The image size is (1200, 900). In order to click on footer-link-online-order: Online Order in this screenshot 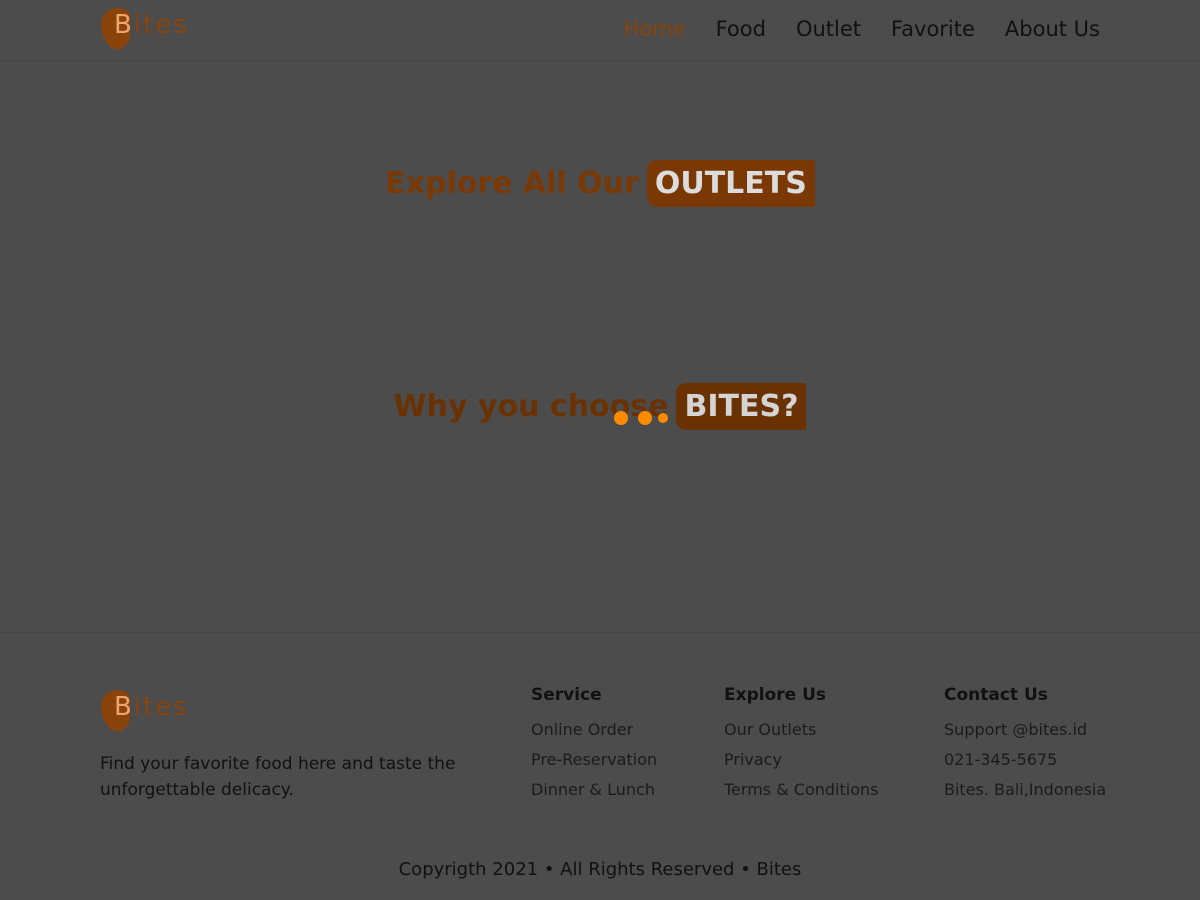, I will do `click(594, 730)`.